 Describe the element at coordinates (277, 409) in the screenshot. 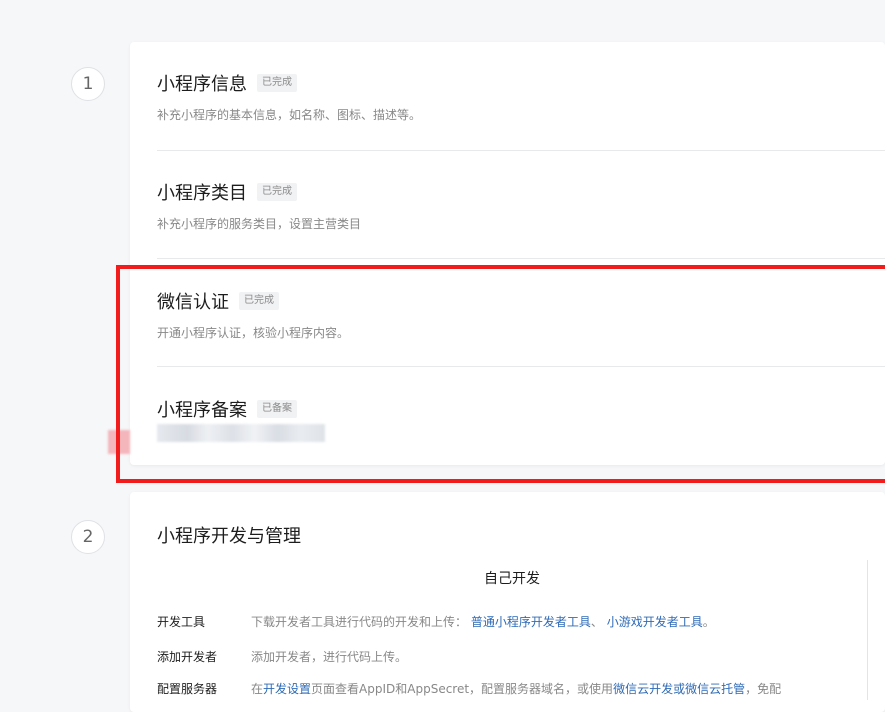

I see `status-badge: 已备案` at that location.